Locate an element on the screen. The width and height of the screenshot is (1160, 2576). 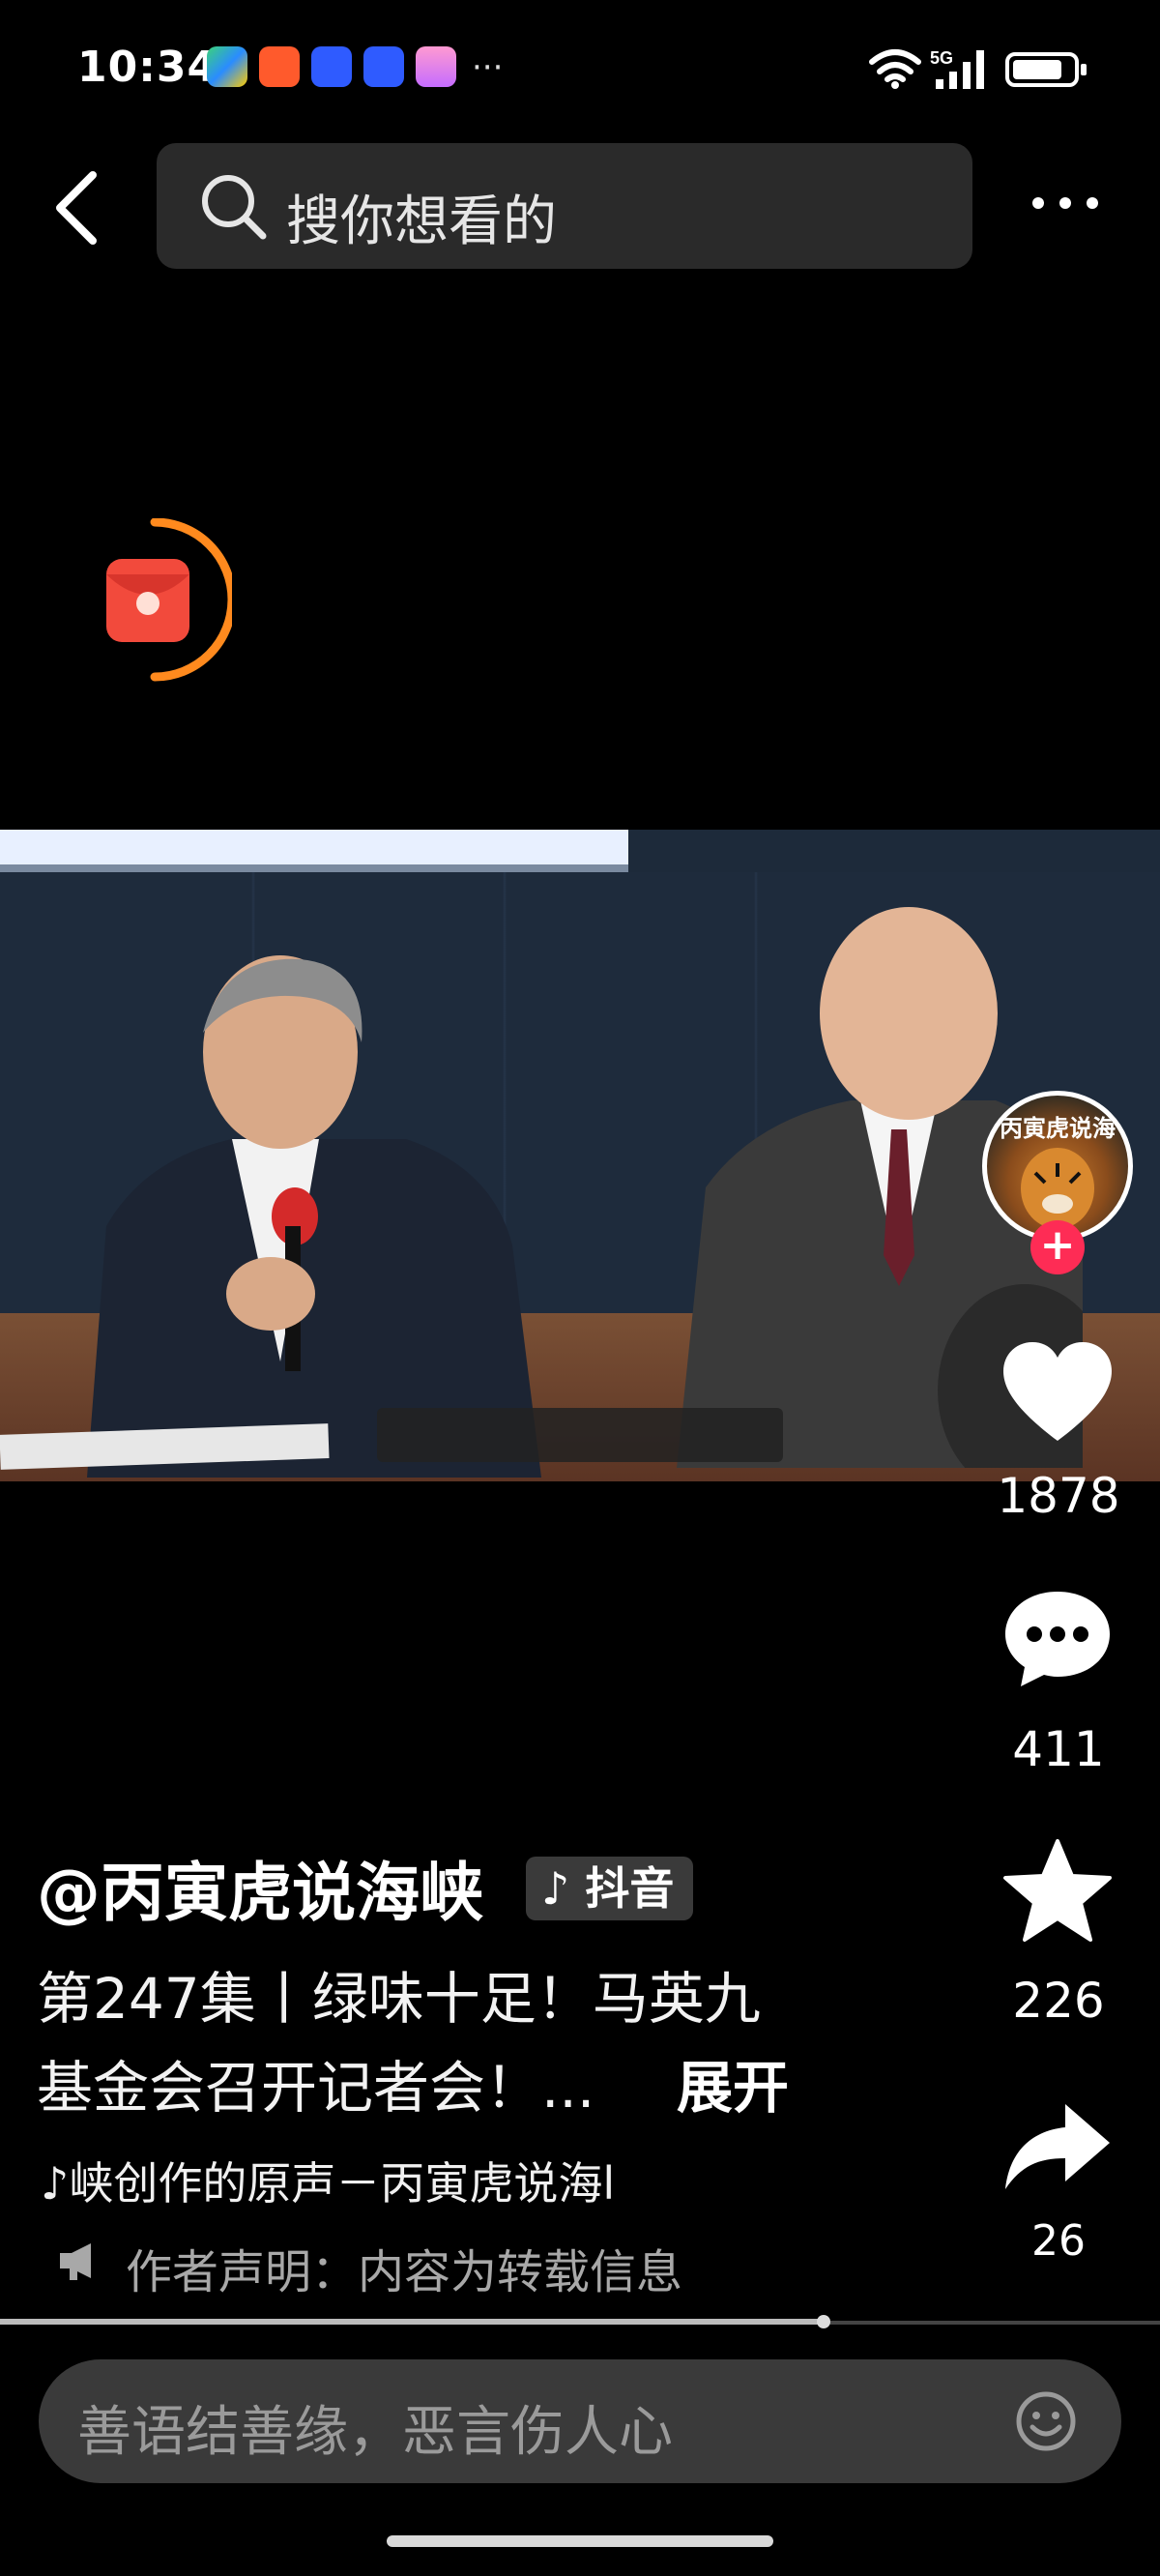
speaker-figure-left is located at coordinates (314, 1216).